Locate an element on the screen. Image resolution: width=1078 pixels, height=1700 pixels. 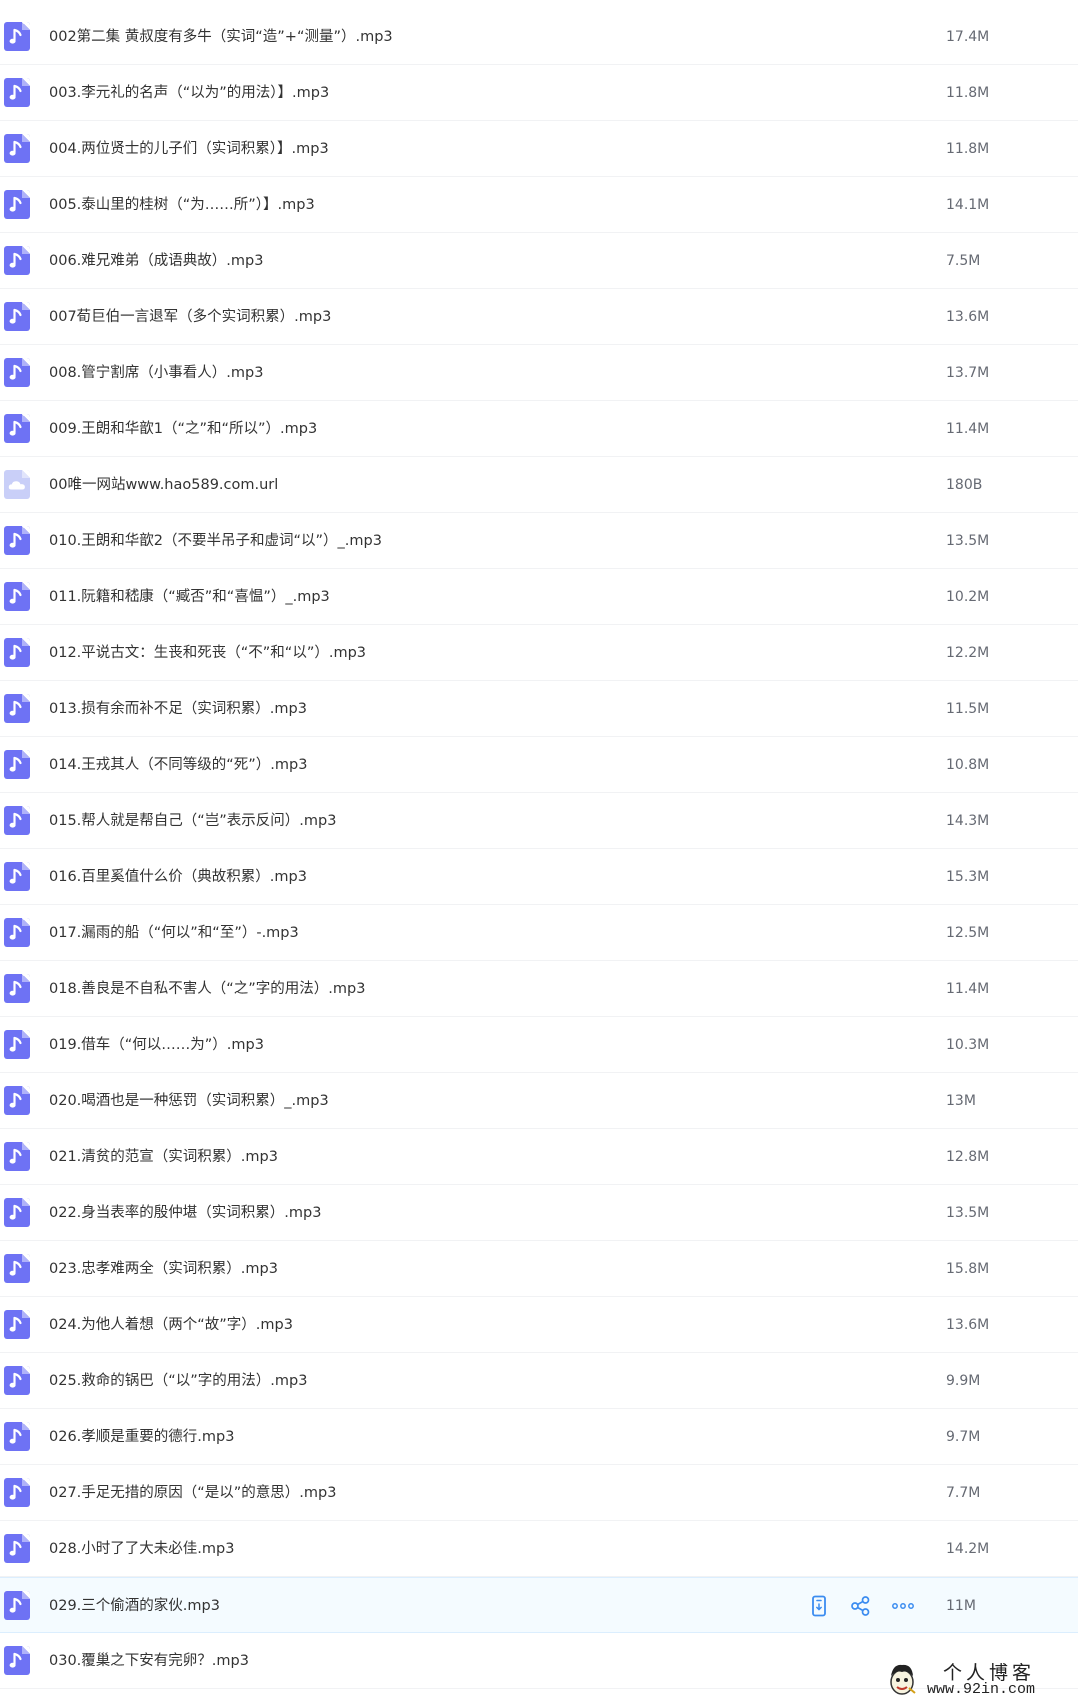
link-file-icon is located at coordinates (17, 484).